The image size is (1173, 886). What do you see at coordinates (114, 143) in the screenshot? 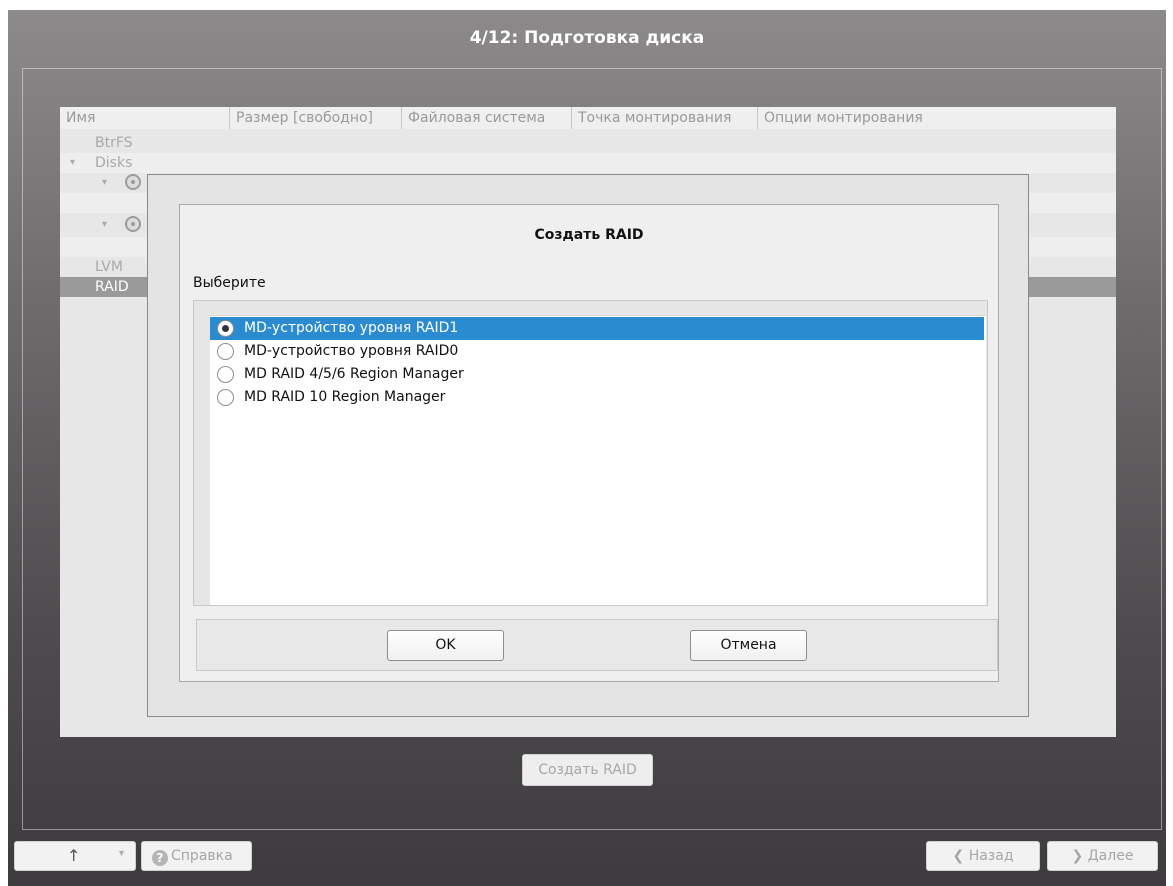
I see `tree-row-label: BtrFS` at bounding box center [114, 143].